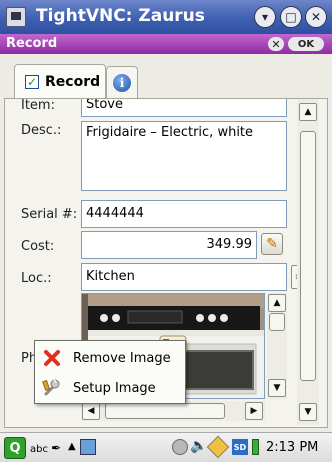 The width and height of the screenshot is (332, 462). Describe the element at coordinates (277, 346) in the screenshot. I see `photo-vscrollbar: ▲ ▼` at that location.